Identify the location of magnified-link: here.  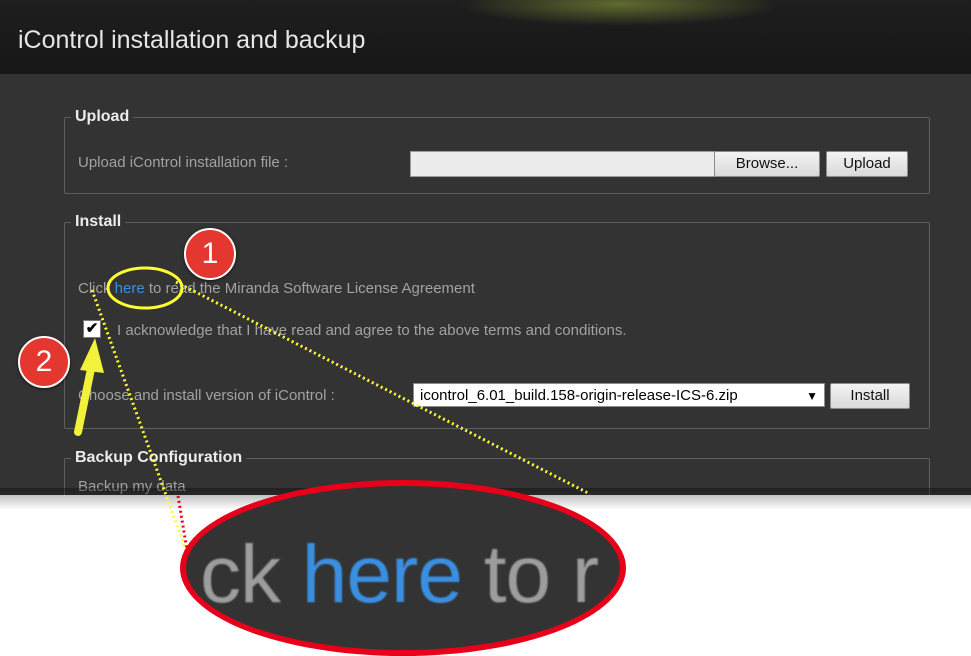
(382, 574).